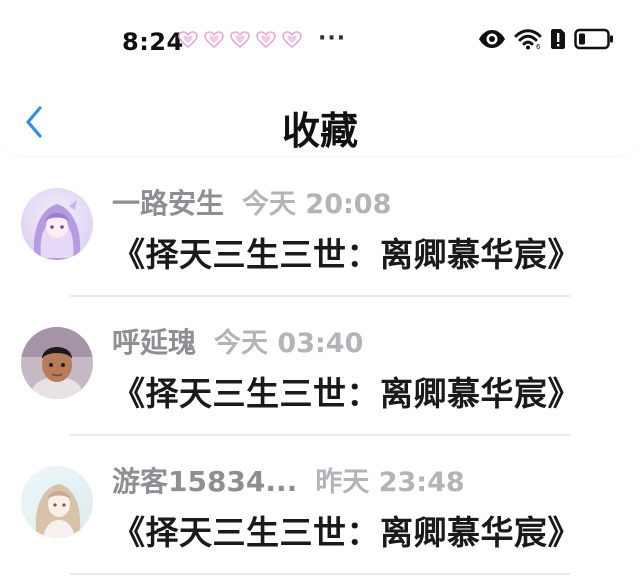  I want to click on page-header: 收藏, so click(320, 118).